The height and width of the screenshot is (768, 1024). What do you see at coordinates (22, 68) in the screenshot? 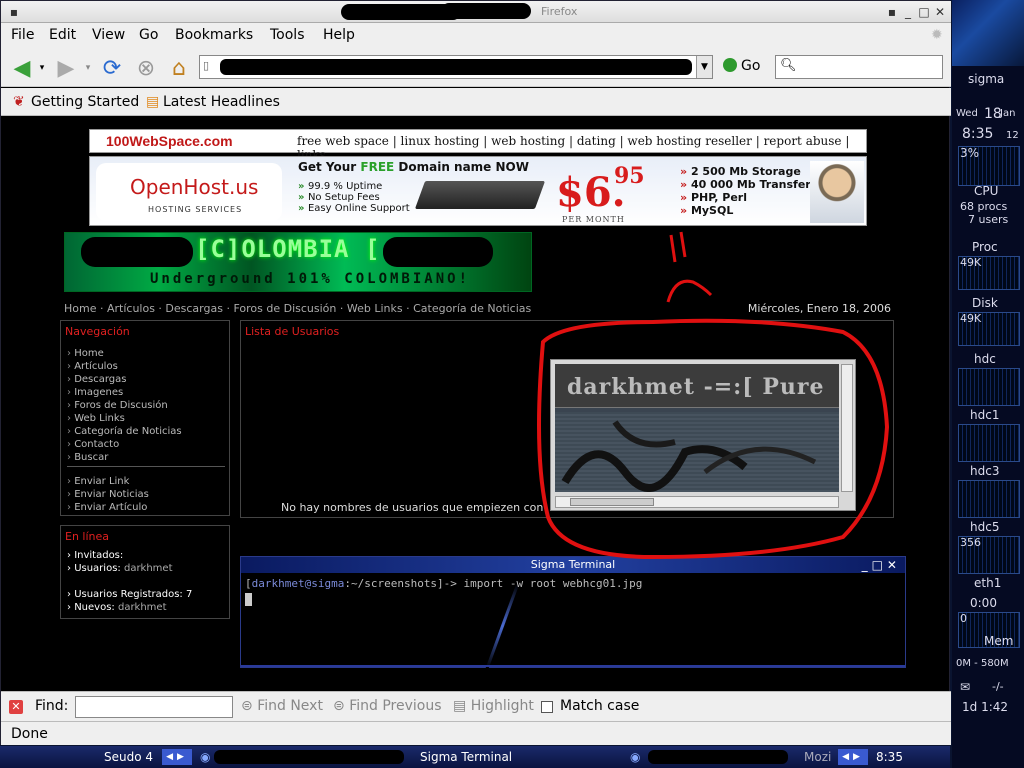
I see `back-arrow-icon: ◀` at bounding box center [22, 68].